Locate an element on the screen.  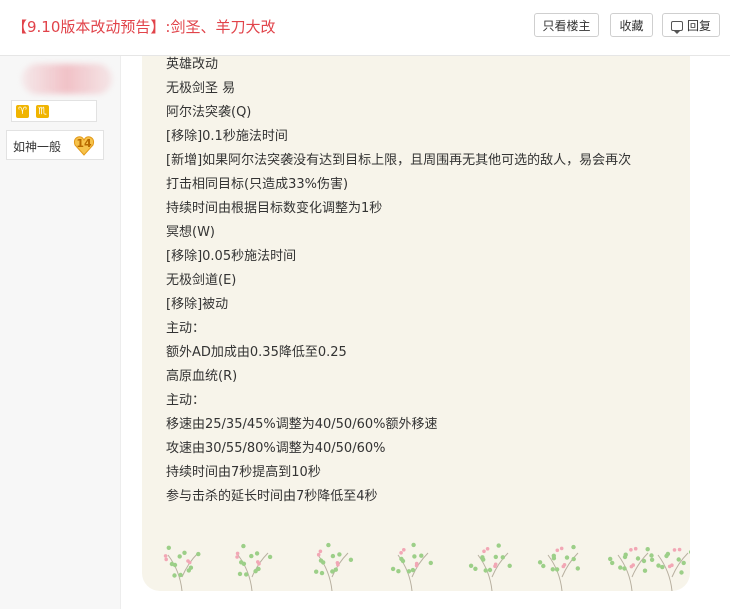
floral-decoration is located at coordinates (426, 566).